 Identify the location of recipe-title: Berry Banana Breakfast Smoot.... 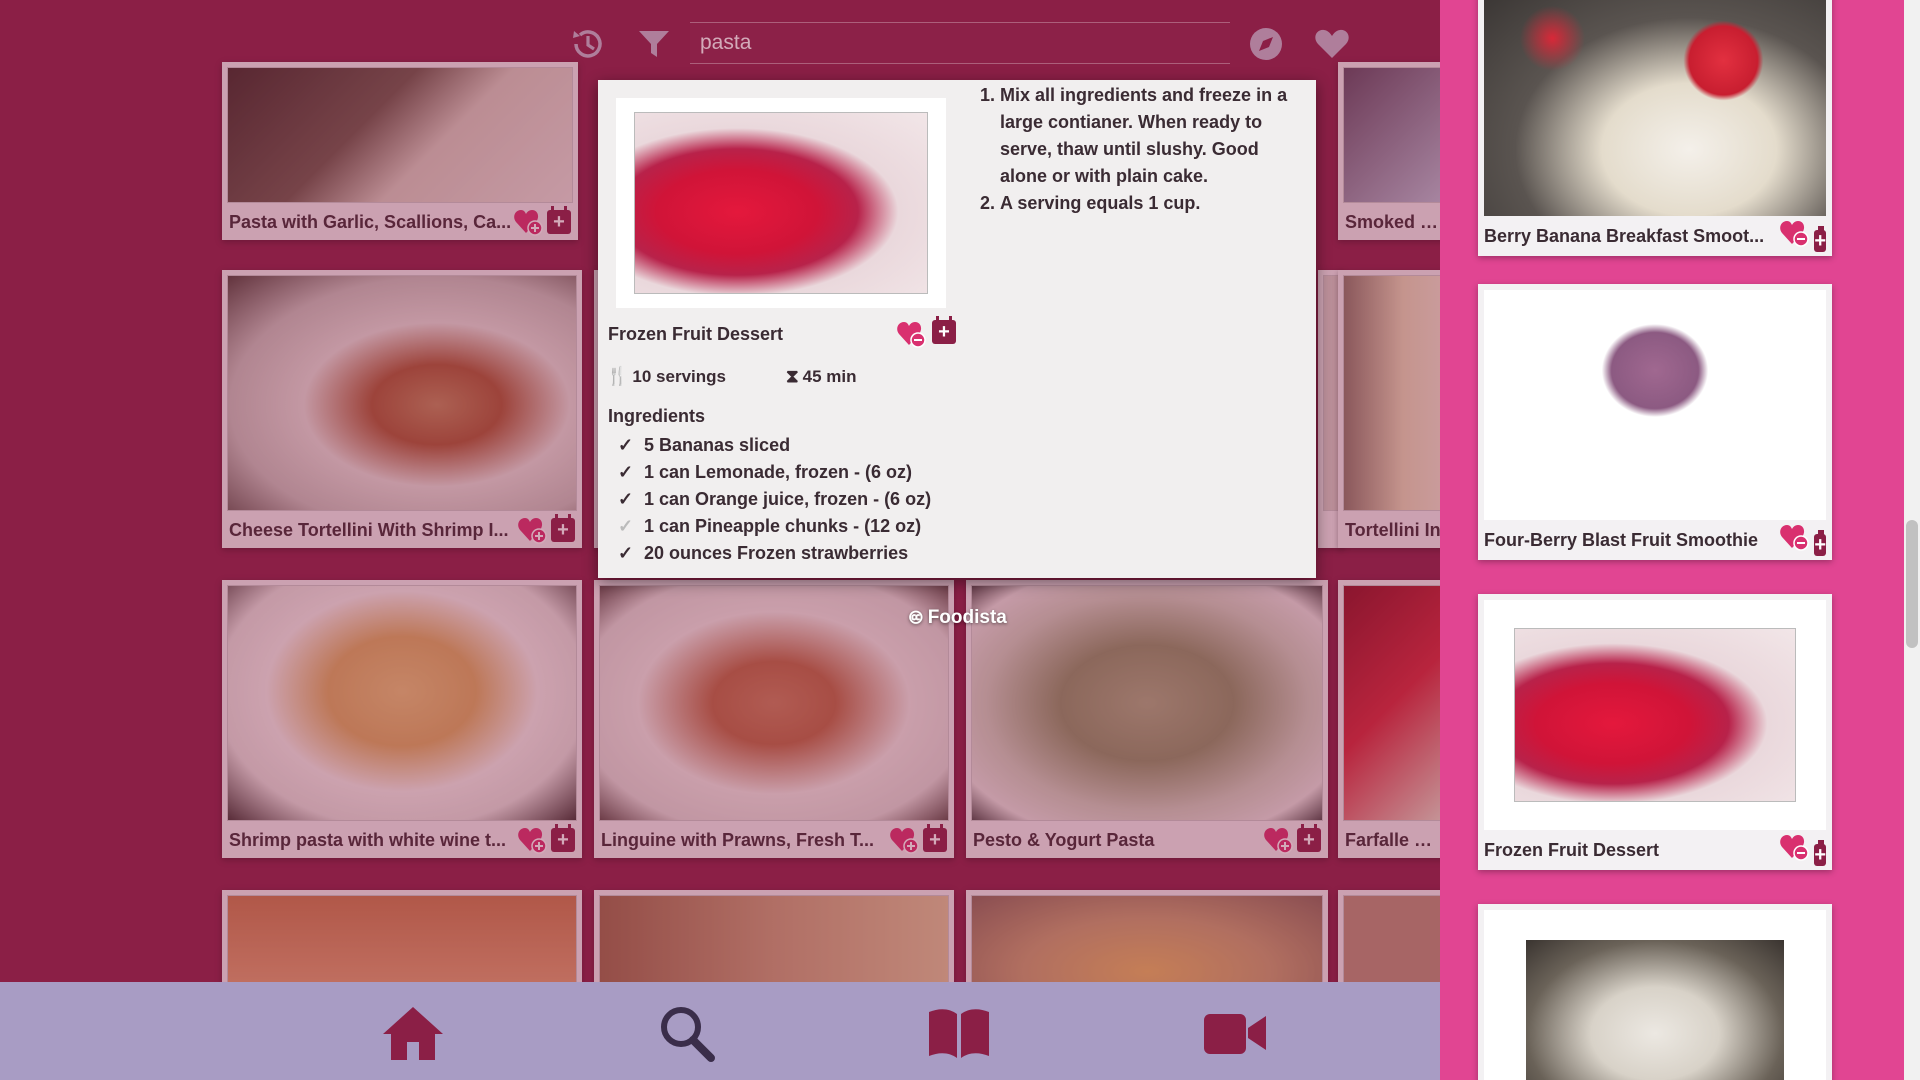
(1624, 235).